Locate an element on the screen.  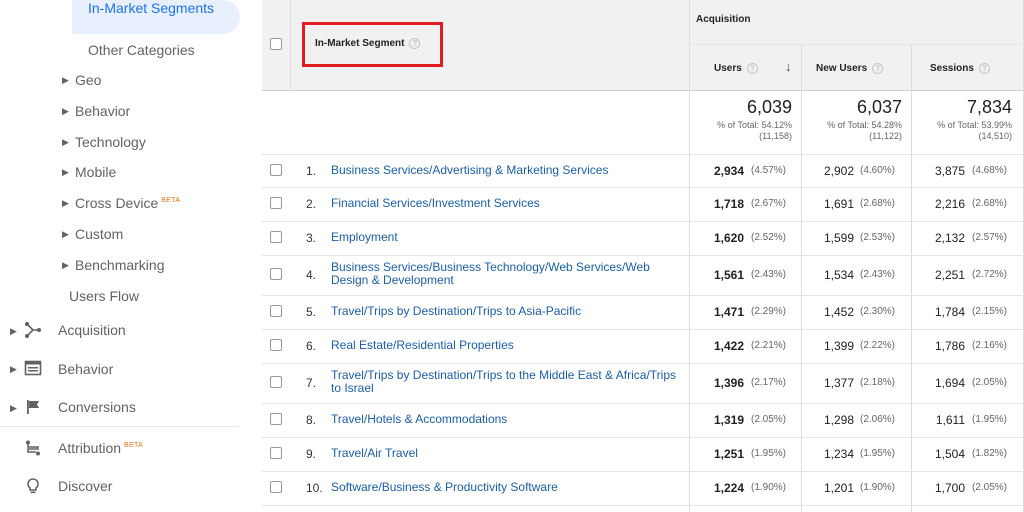
select-all-checkbox is located at coordinates (276, 44).